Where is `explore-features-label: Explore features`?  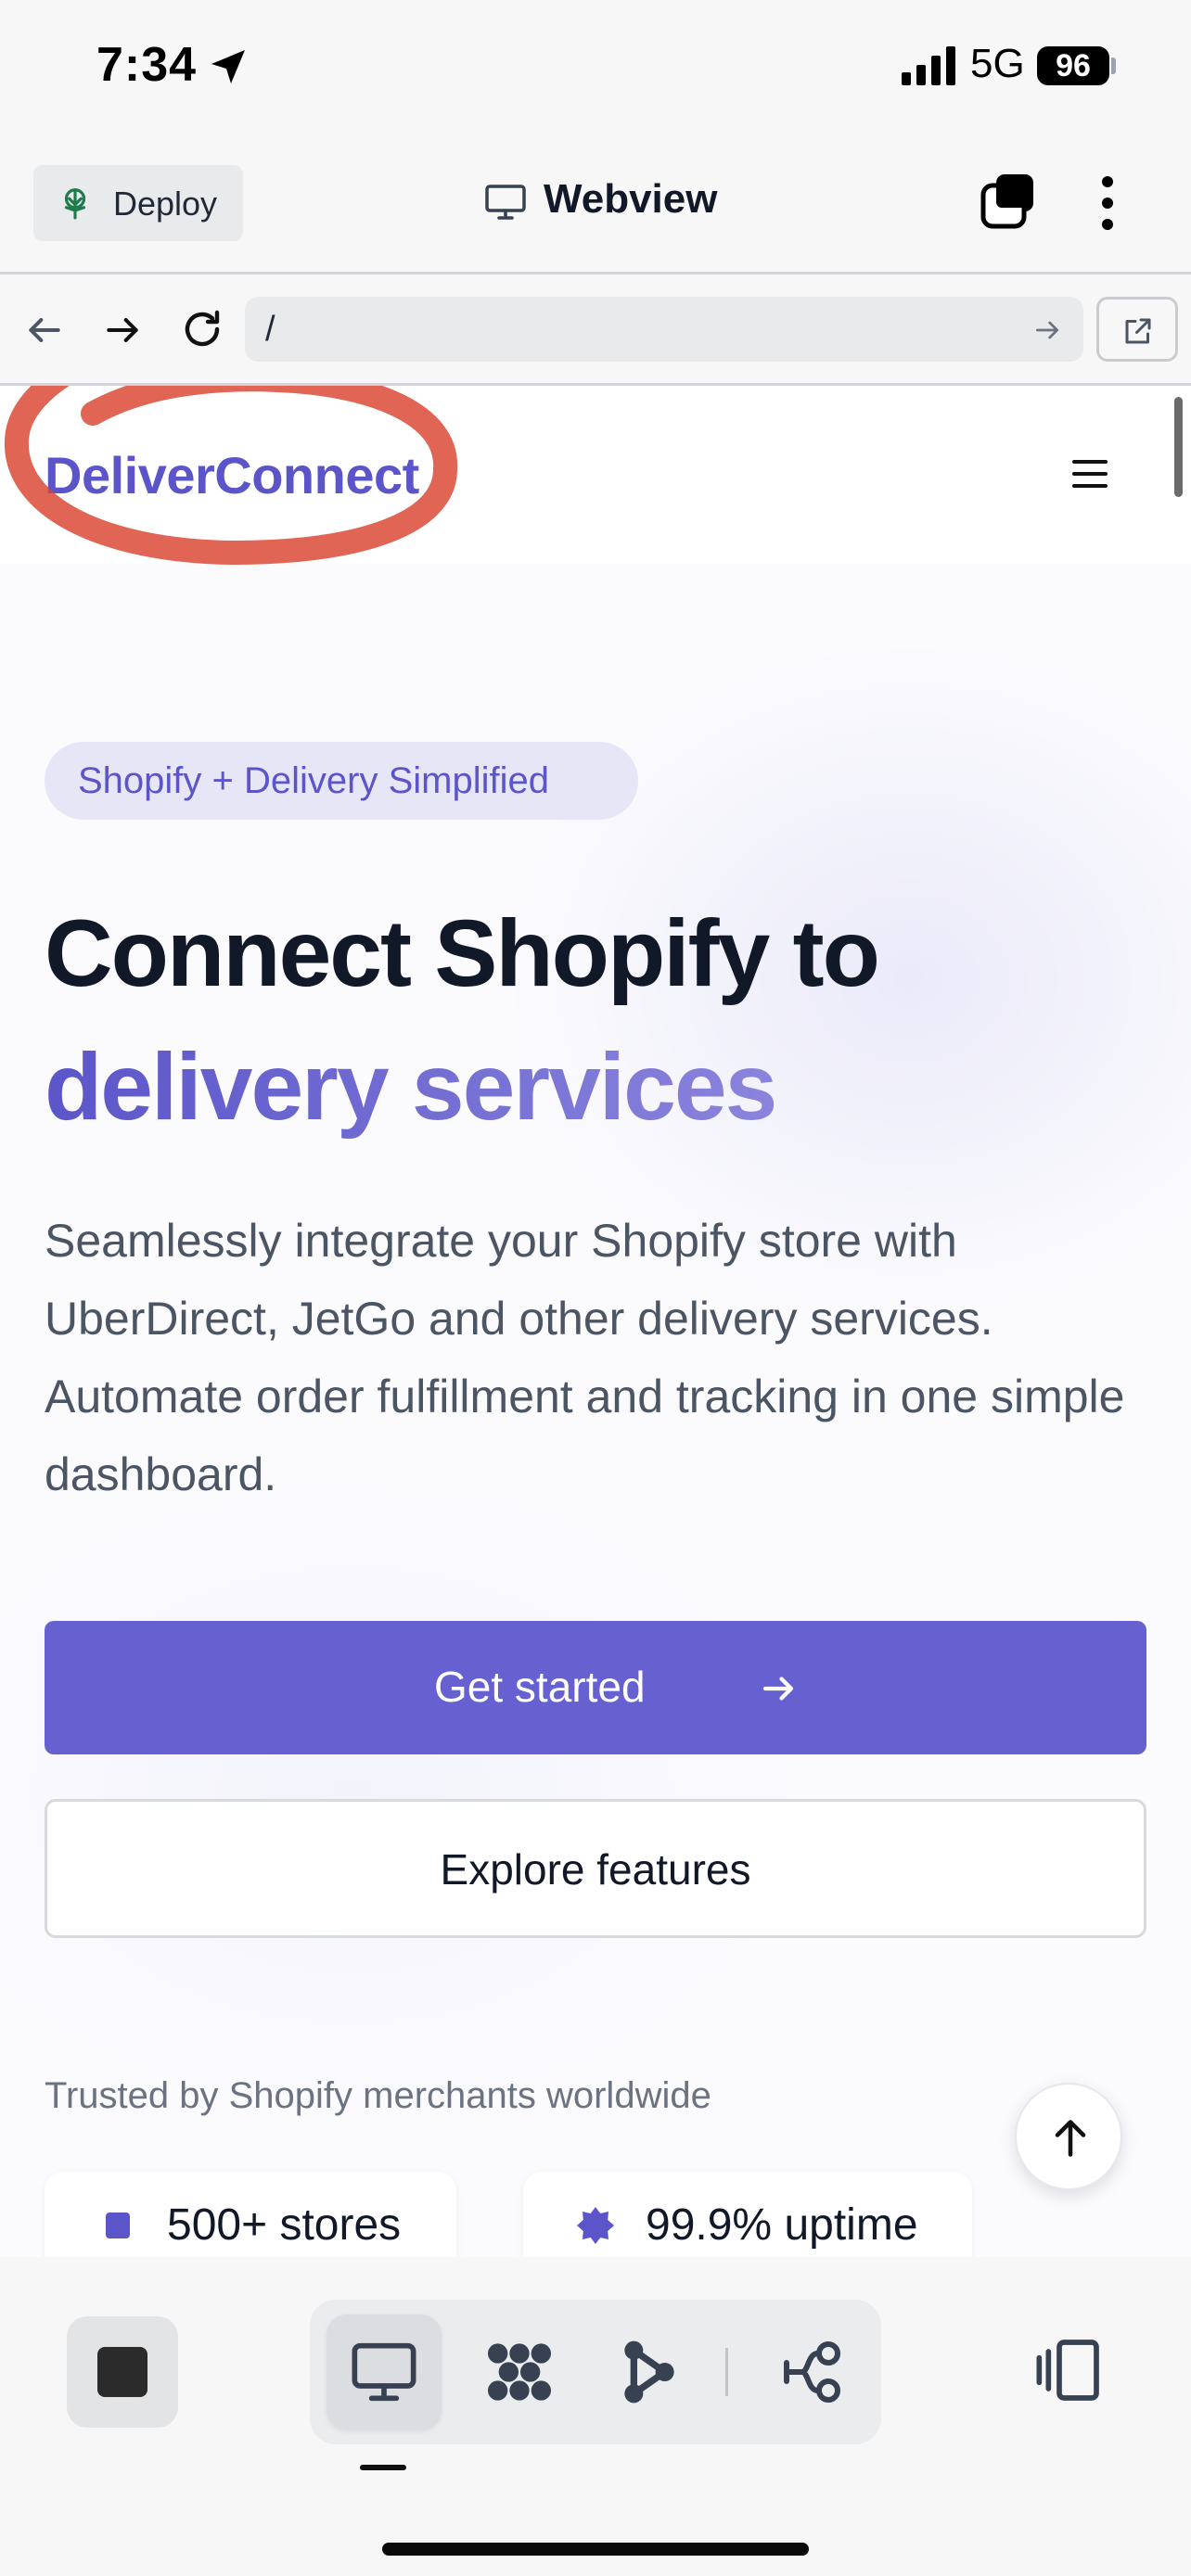
explore-features-label: Explore features is located at coordinates (595, 1869).